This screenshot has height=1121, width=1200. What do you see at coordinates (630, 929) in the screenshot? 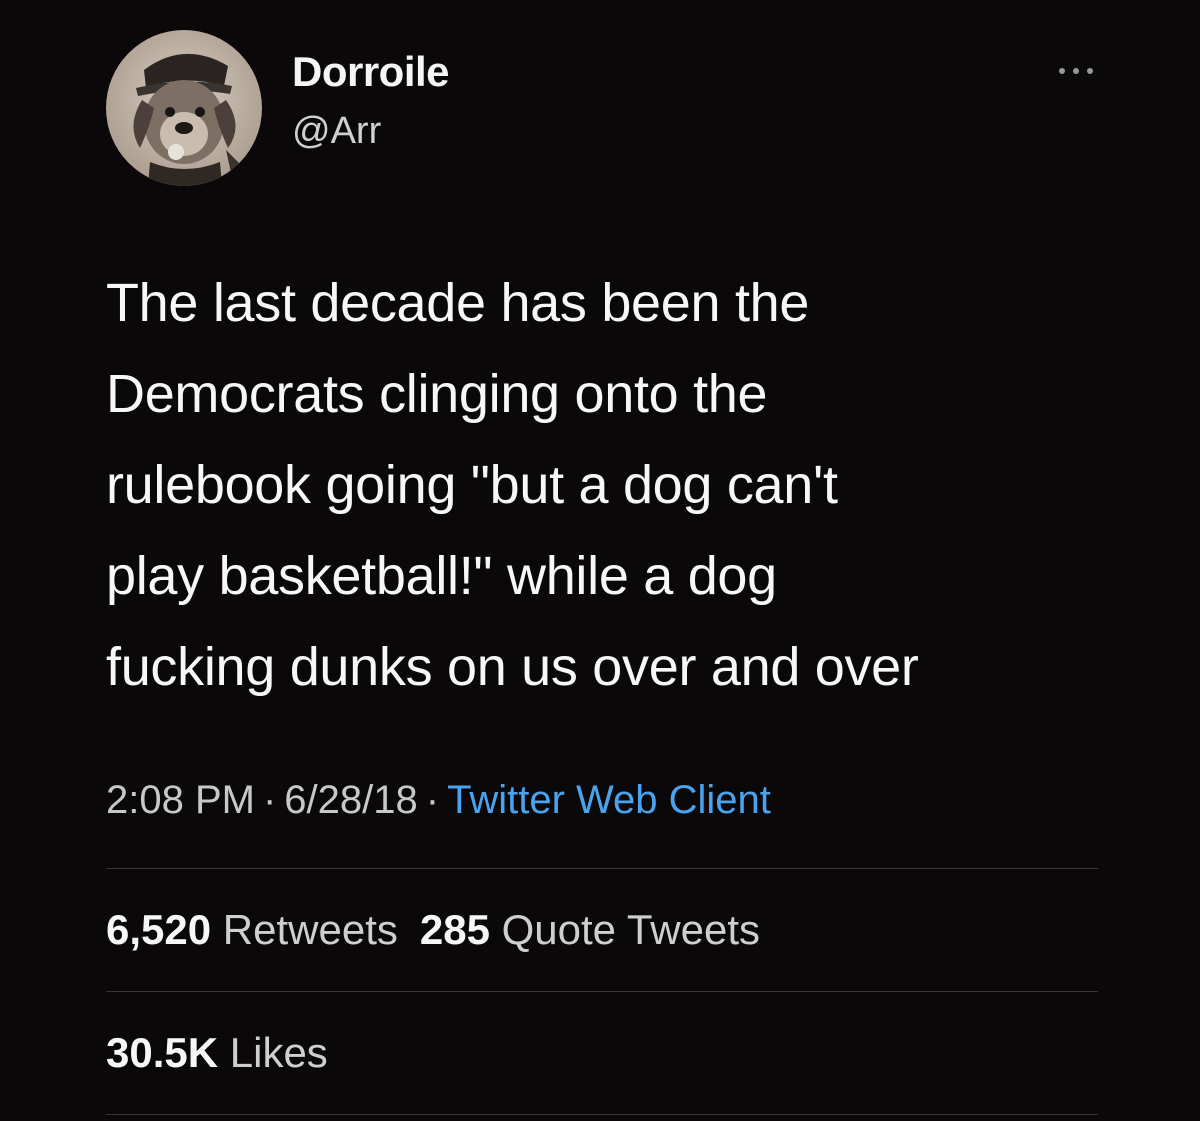
I see `quote-tweets-label: Quote Tweets` at bounding box center [630, 929].